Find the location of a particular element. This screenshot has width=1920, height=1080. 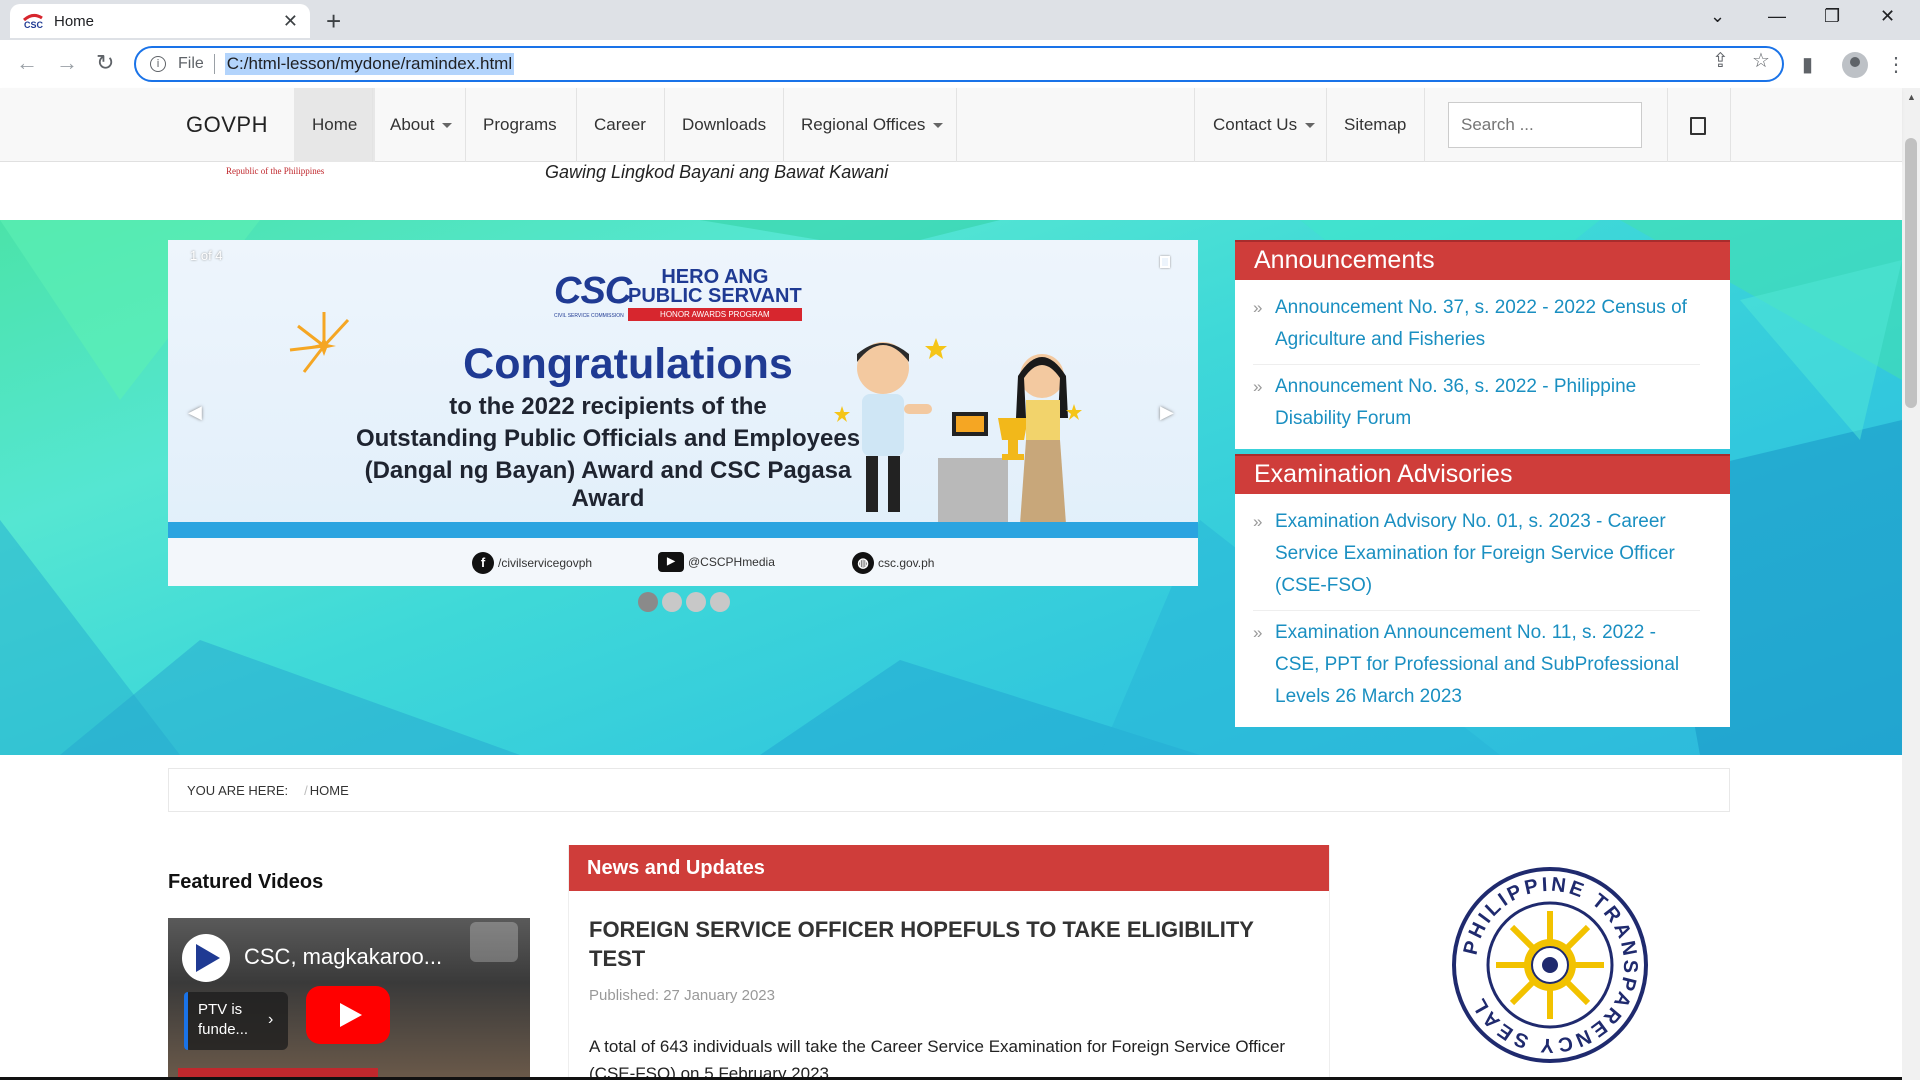

nav-career: Career is located at coordinates (620, 125).